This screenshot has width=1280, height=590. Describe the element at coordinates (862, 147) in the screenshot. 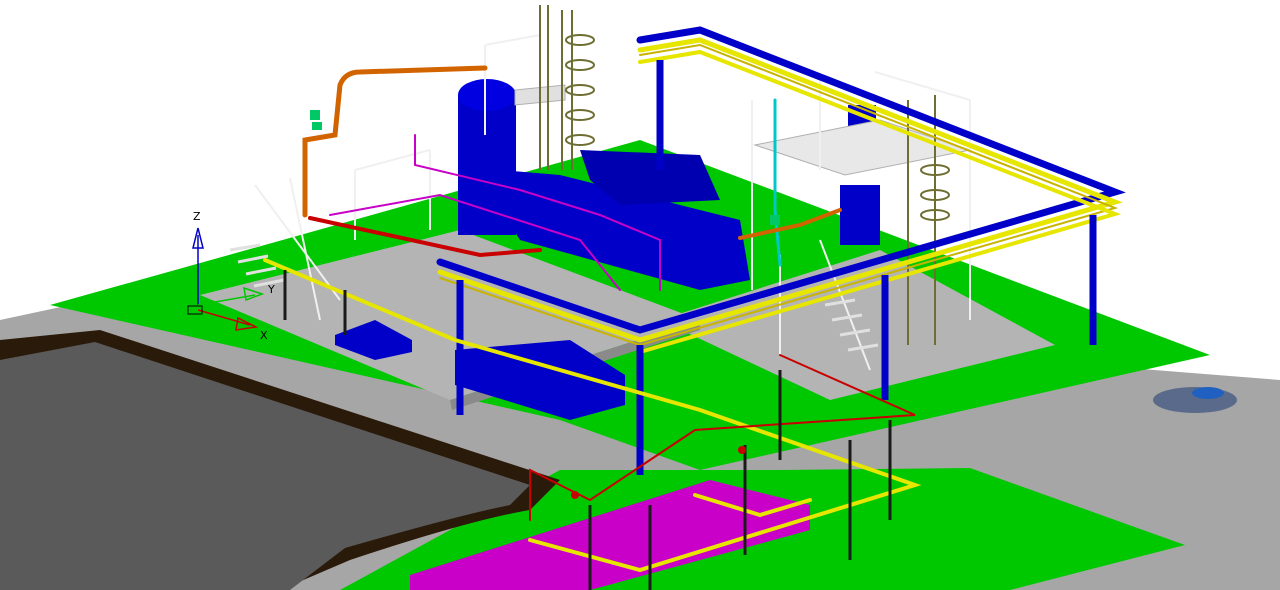

I see `platform-right` at that location.